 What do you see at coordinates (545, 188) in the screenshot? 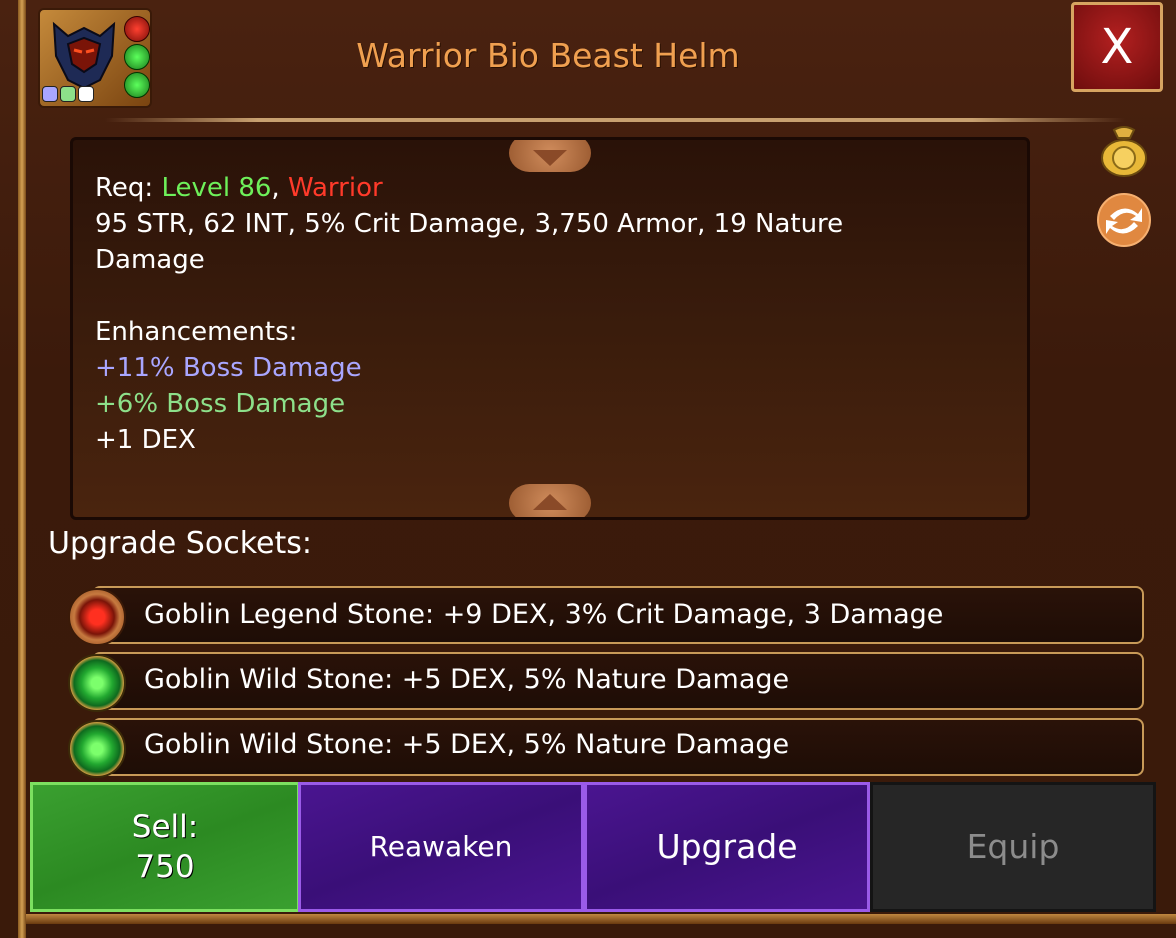
I see `requirement-line: Req: Level 86, Warrior` at bounding box center [545, 188].